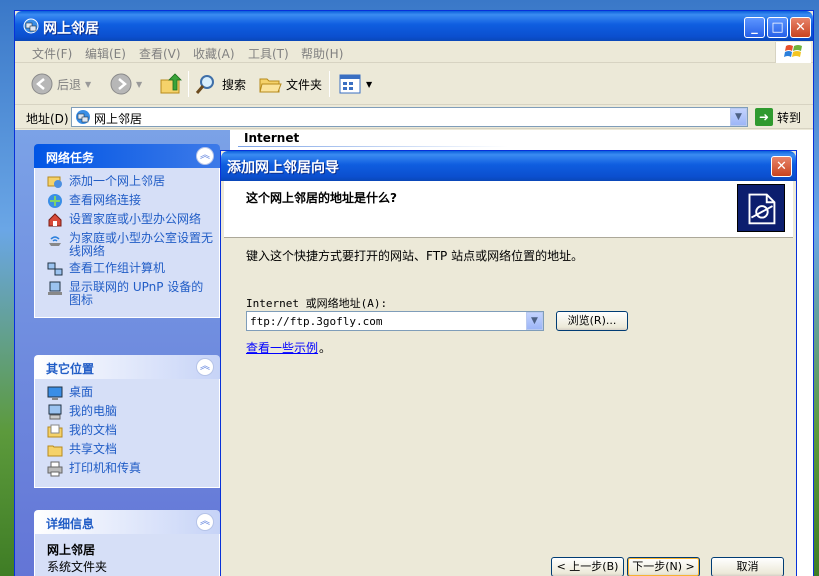  Describe the element at coordinates (130, 201) in the screenshot. I see `task-view-network-connections: 查看网络连接` at that location.